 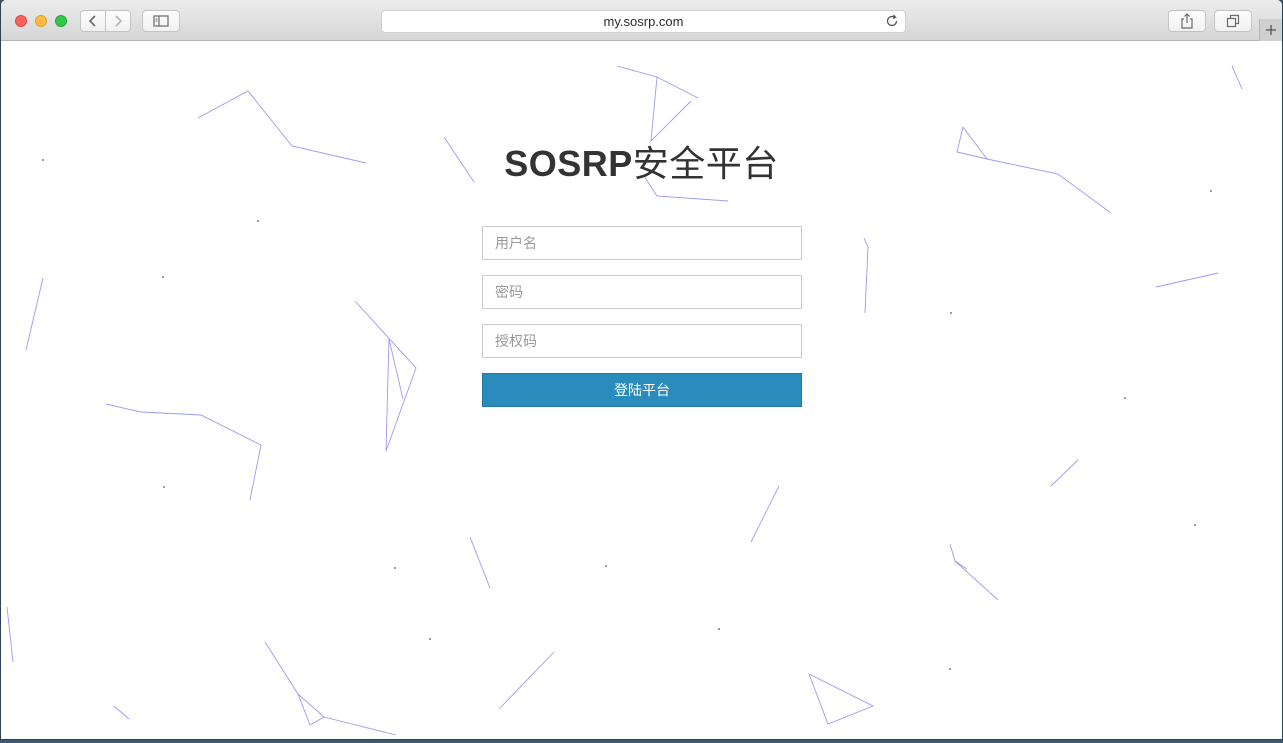 I want to click on new-tab-button, so click(x=1270, y=30).